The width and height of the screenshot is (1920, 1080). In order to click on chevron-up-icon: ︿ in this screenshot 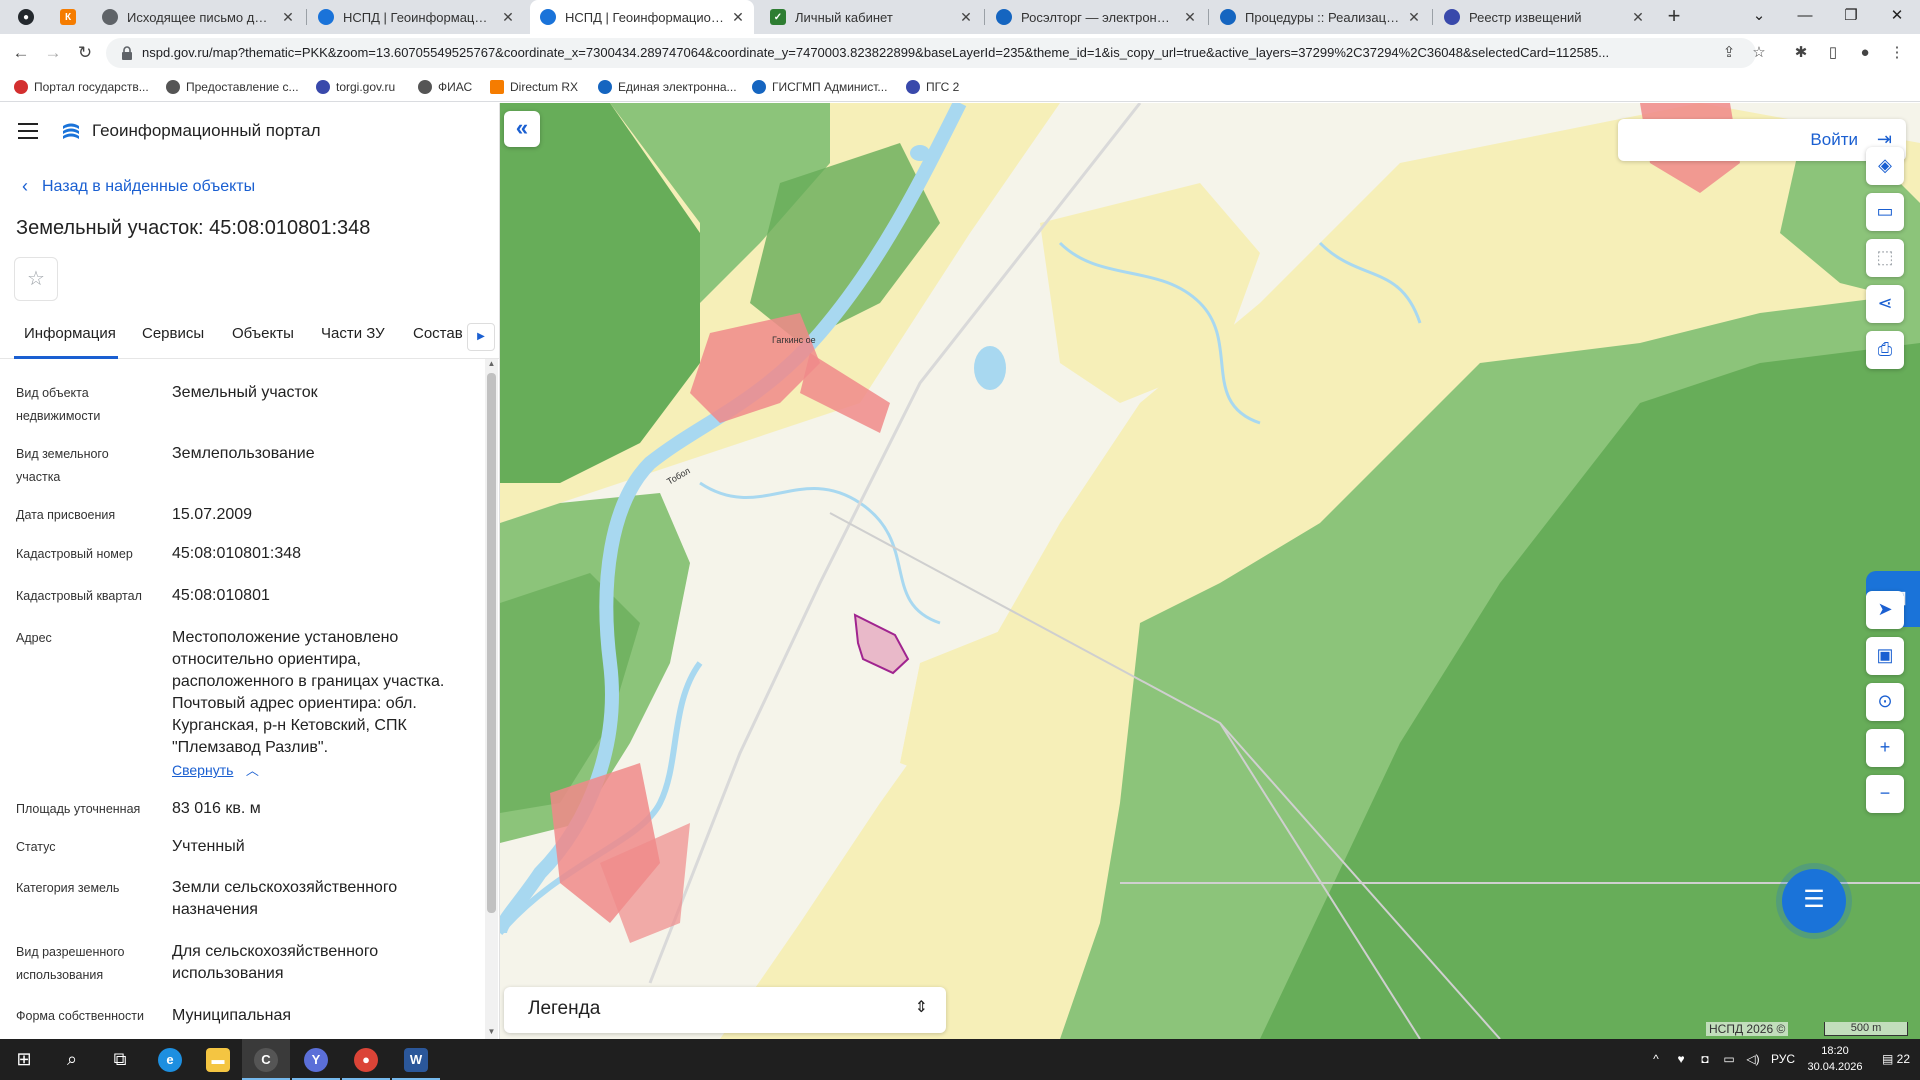, I will do `click(252, 770)`.